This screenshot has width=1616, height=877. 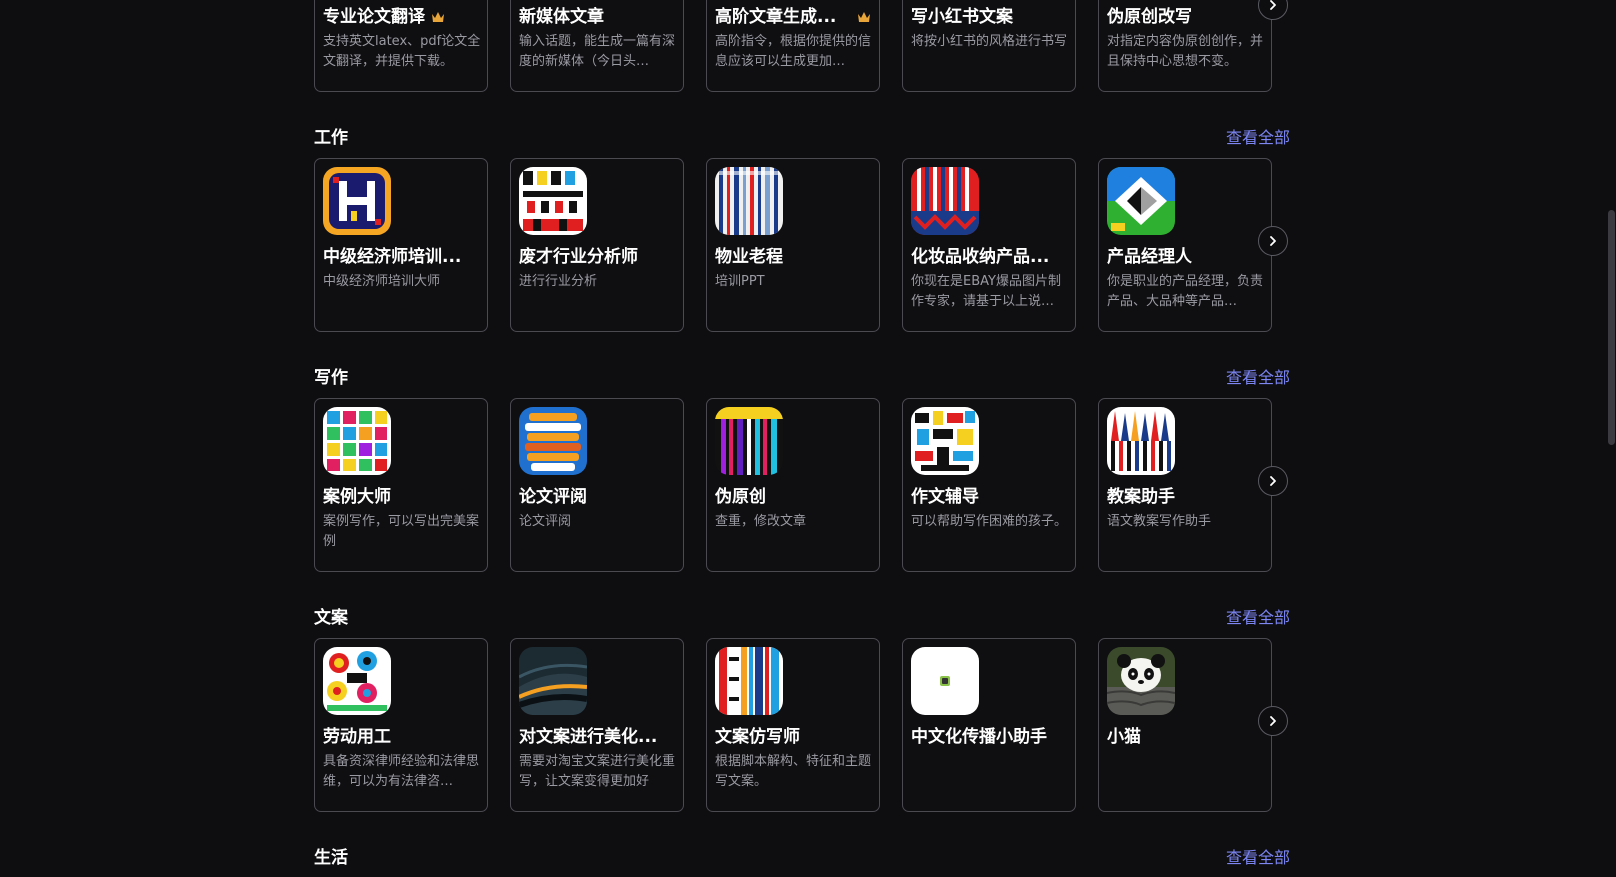 What do you see at coordinates (1159, 521) in the screenshot?
I see `card-description: 语文教案写作助手` at bounding box center [1159, 521].